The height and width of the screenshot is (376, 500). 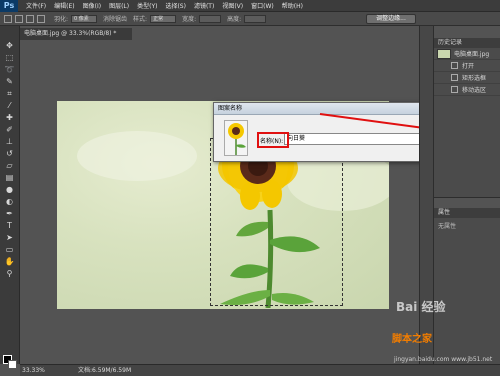 I want to click on history-item-label: 打开, so click(x=468, y=66).